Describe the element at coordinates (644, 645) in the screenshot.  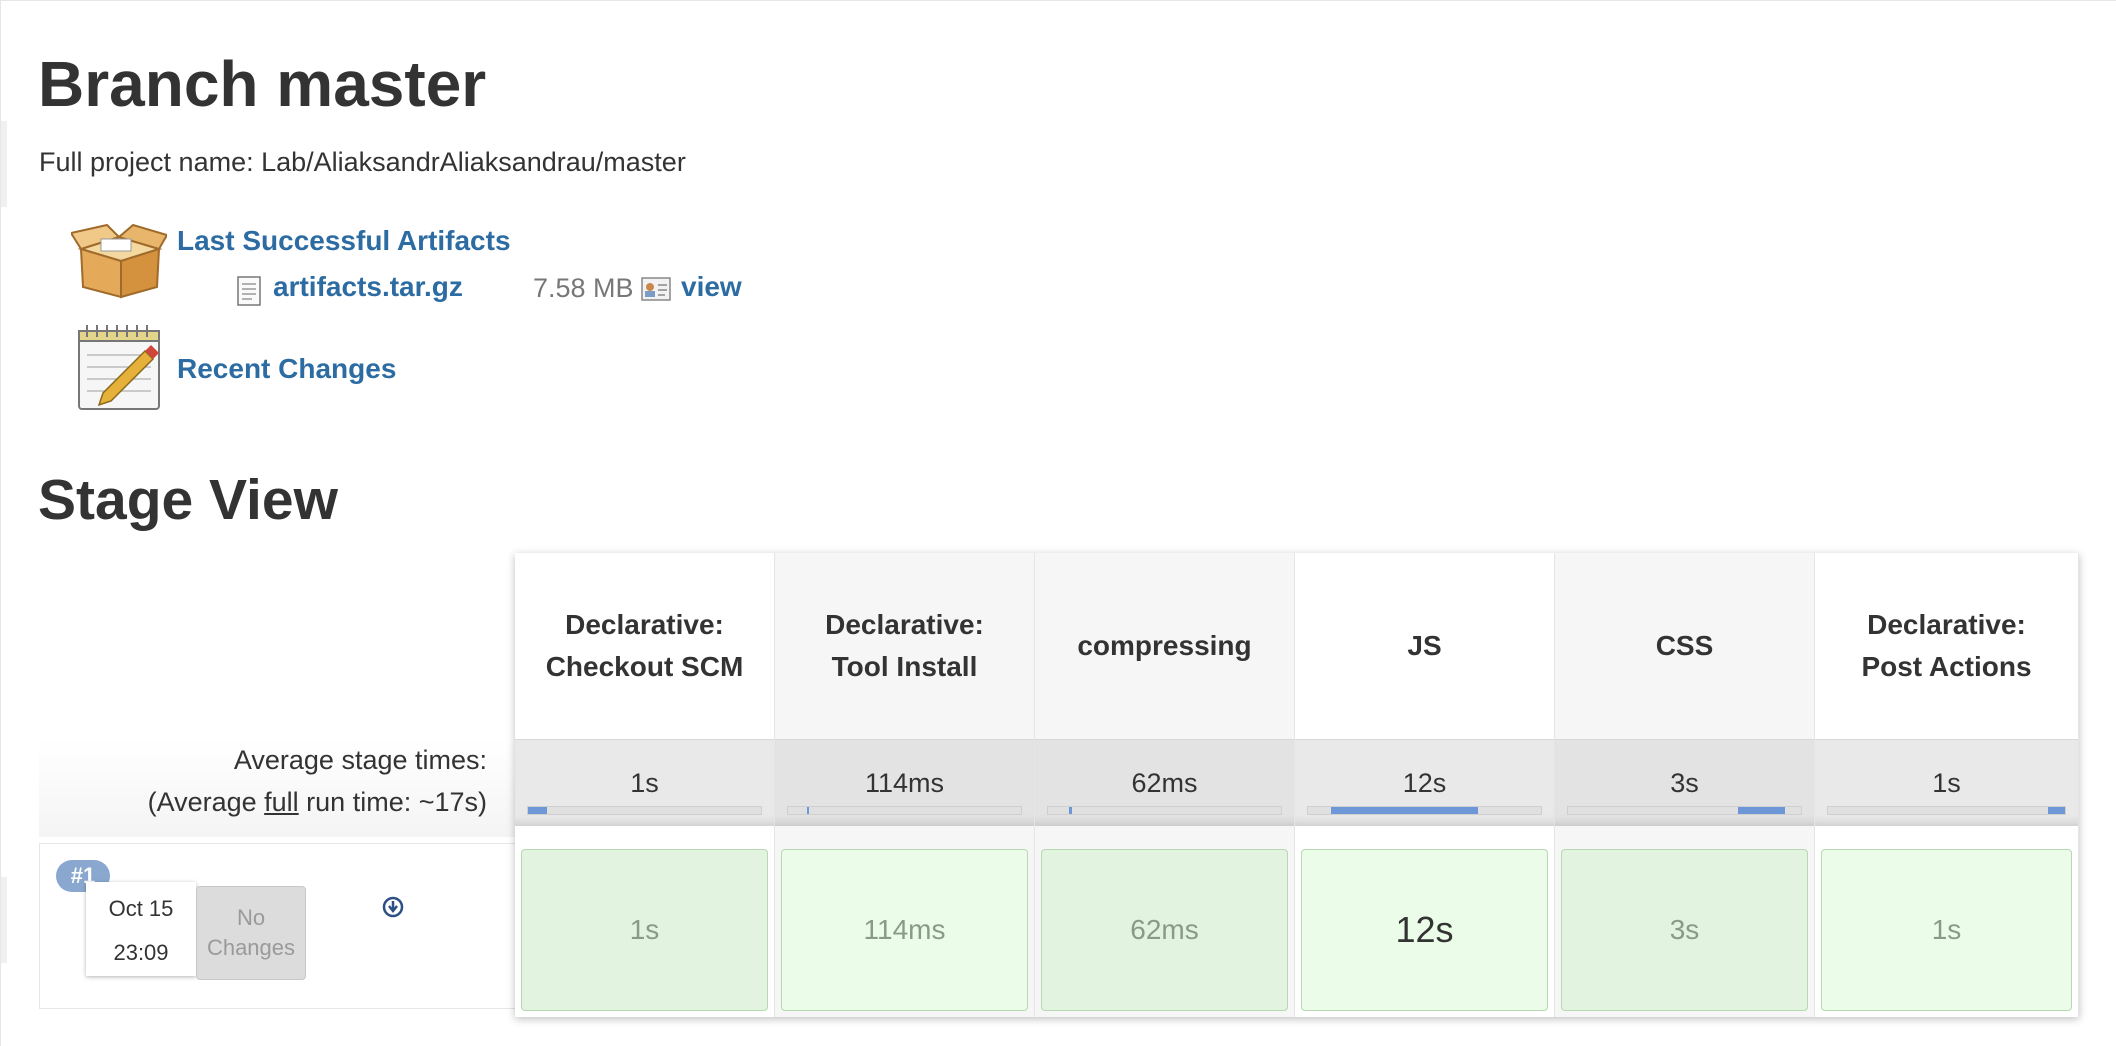
I see `stage-header: Declarative: Checkout SCM` at that location.